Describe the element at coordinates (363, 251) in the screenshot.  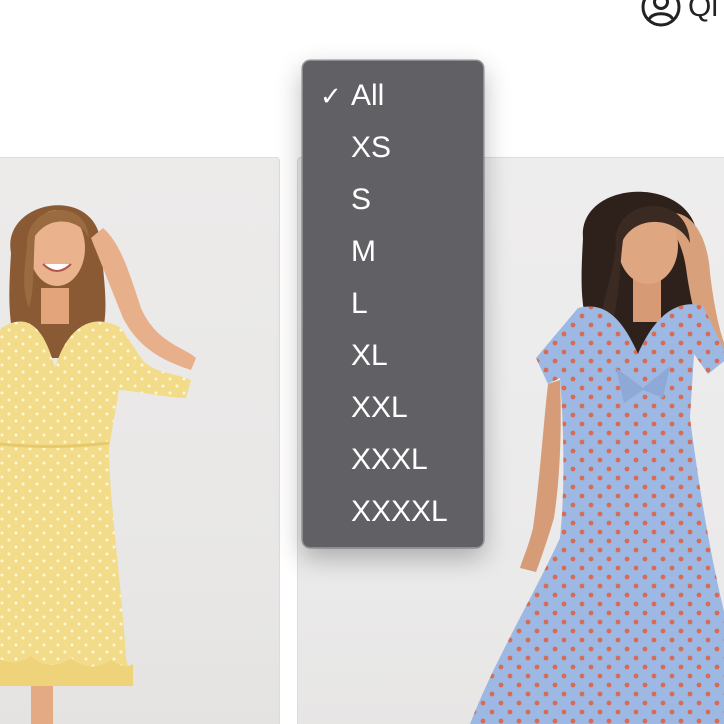
I see `size-option-label: M` at that location.